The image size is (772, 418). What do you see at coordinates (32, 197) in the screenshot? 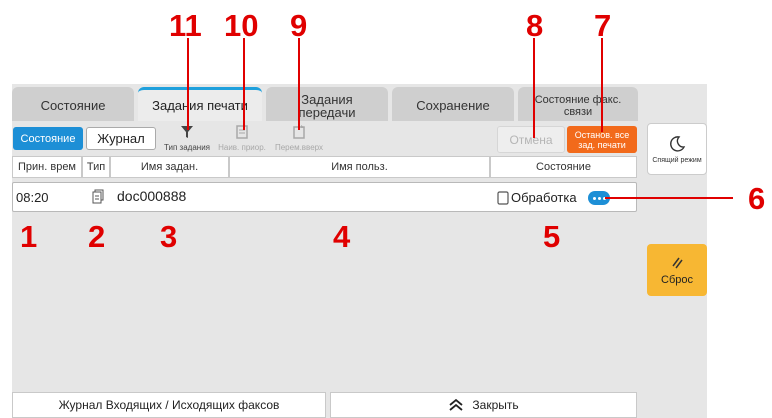
I see `job-time: 08:20` at bounding box center [32, 197].